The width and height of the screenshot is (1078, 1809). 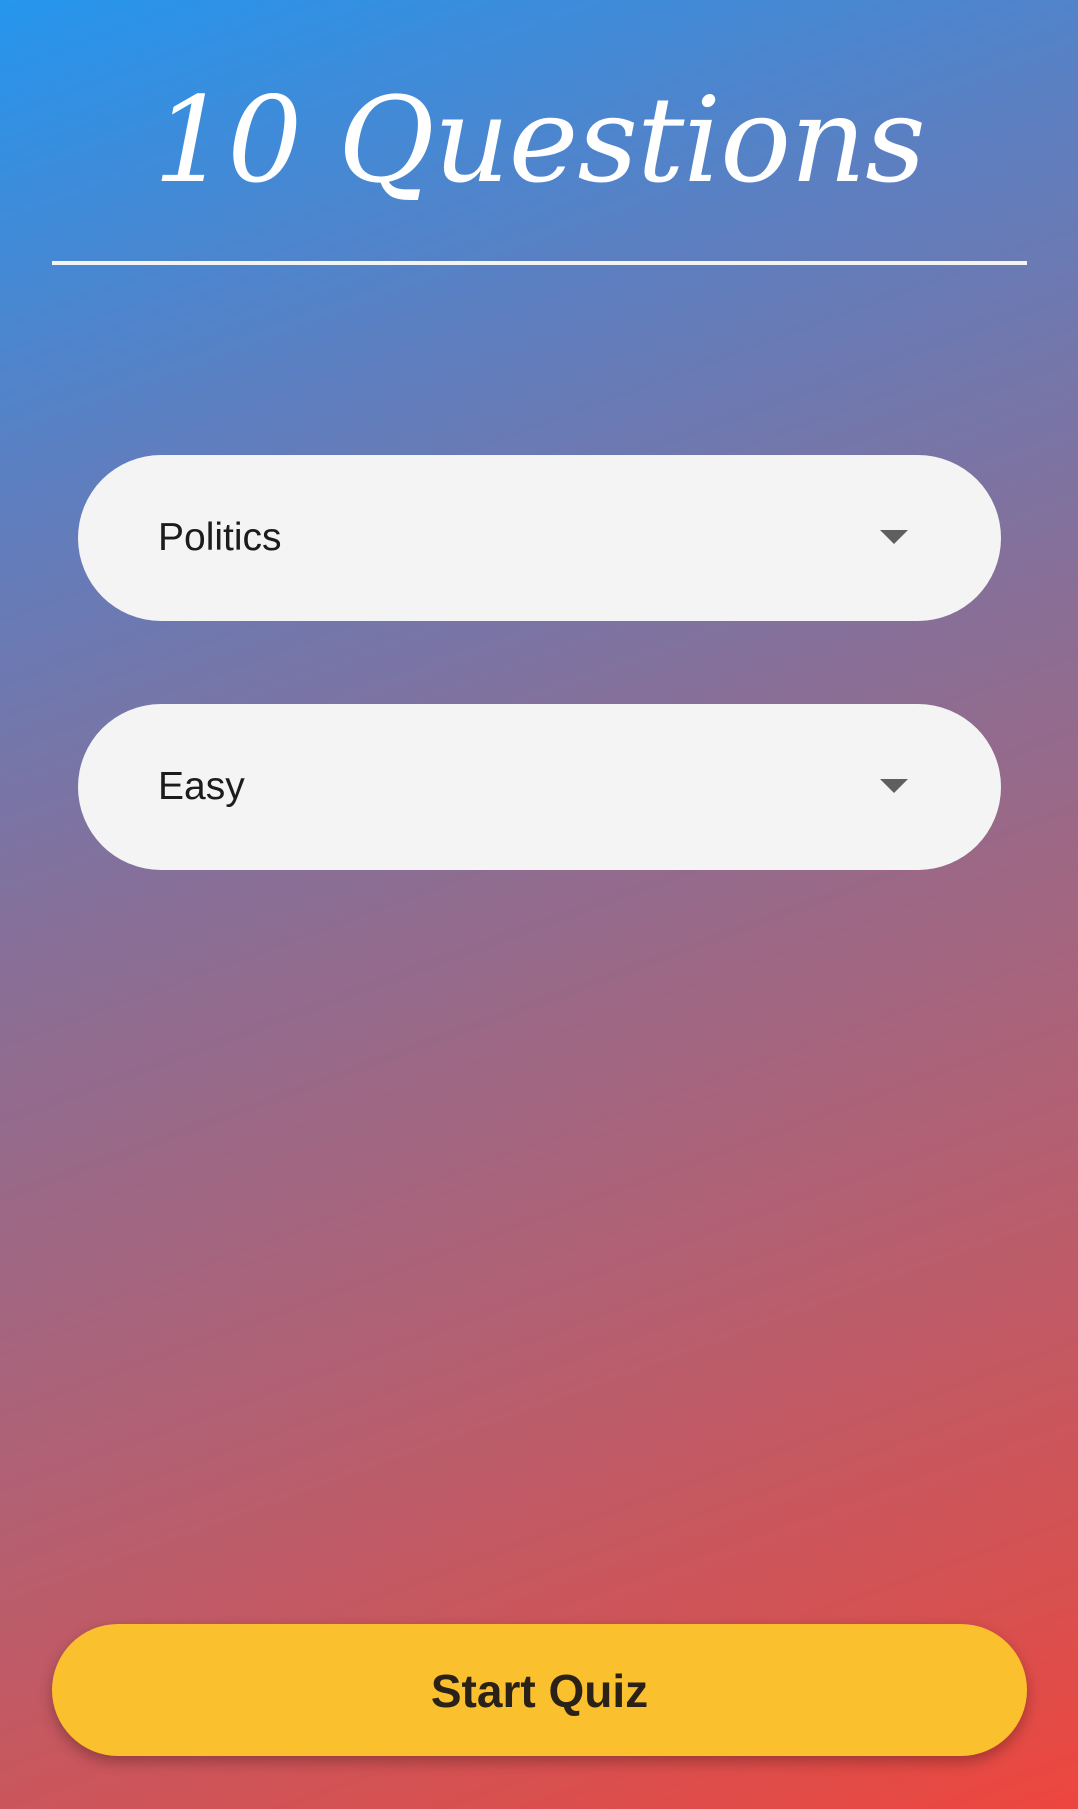 What do you see at coordinates (539, 263) in the screenshot?
I see `title-divider` at bounding box center [539, 263].